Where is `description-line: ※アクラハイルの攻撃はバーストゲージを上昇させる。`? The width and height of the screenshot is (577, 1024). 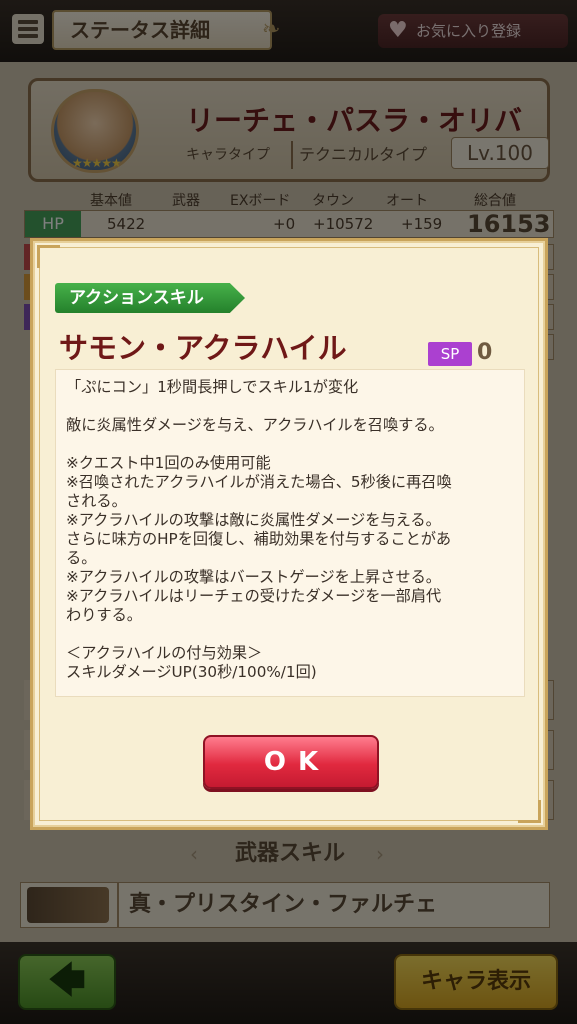 description-line: ※アクラハイルの攻撃はバーストゲージを上昇させる。 is located at coordinates (253, 577).